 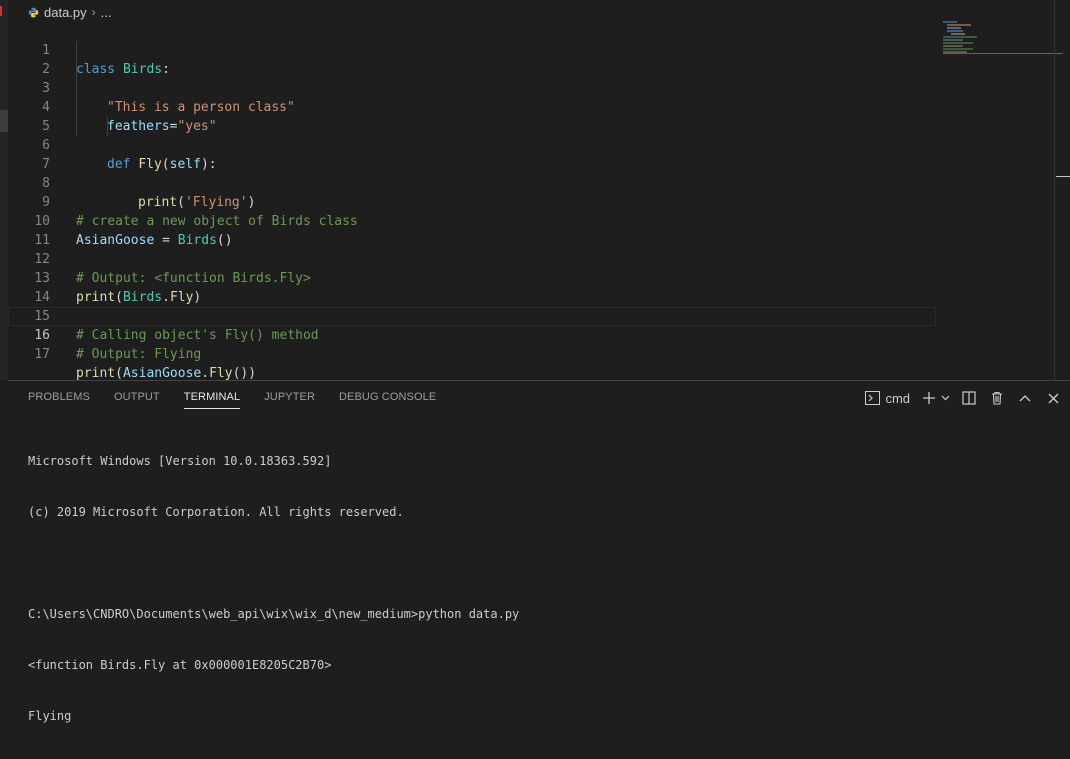 What do you see at coordinates (873, 398) in the screenshot?
I see `terminal-icon` at bounding box center [873, 398].